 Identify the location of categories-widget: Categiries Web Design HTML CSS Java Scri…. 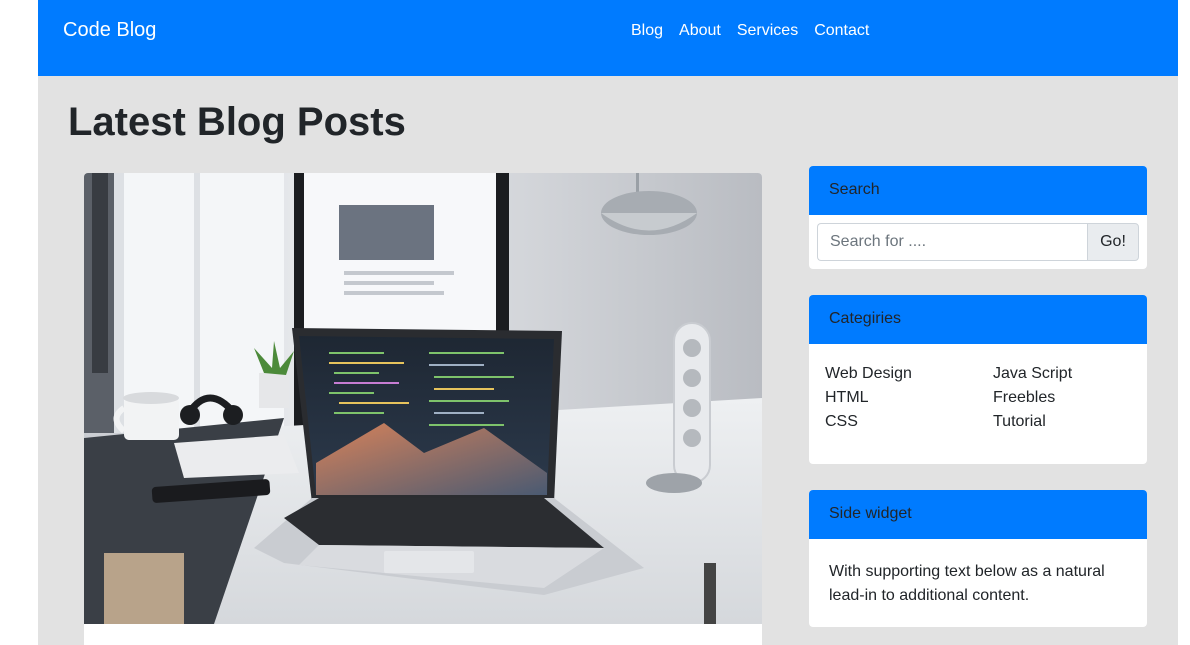
(978, 379).